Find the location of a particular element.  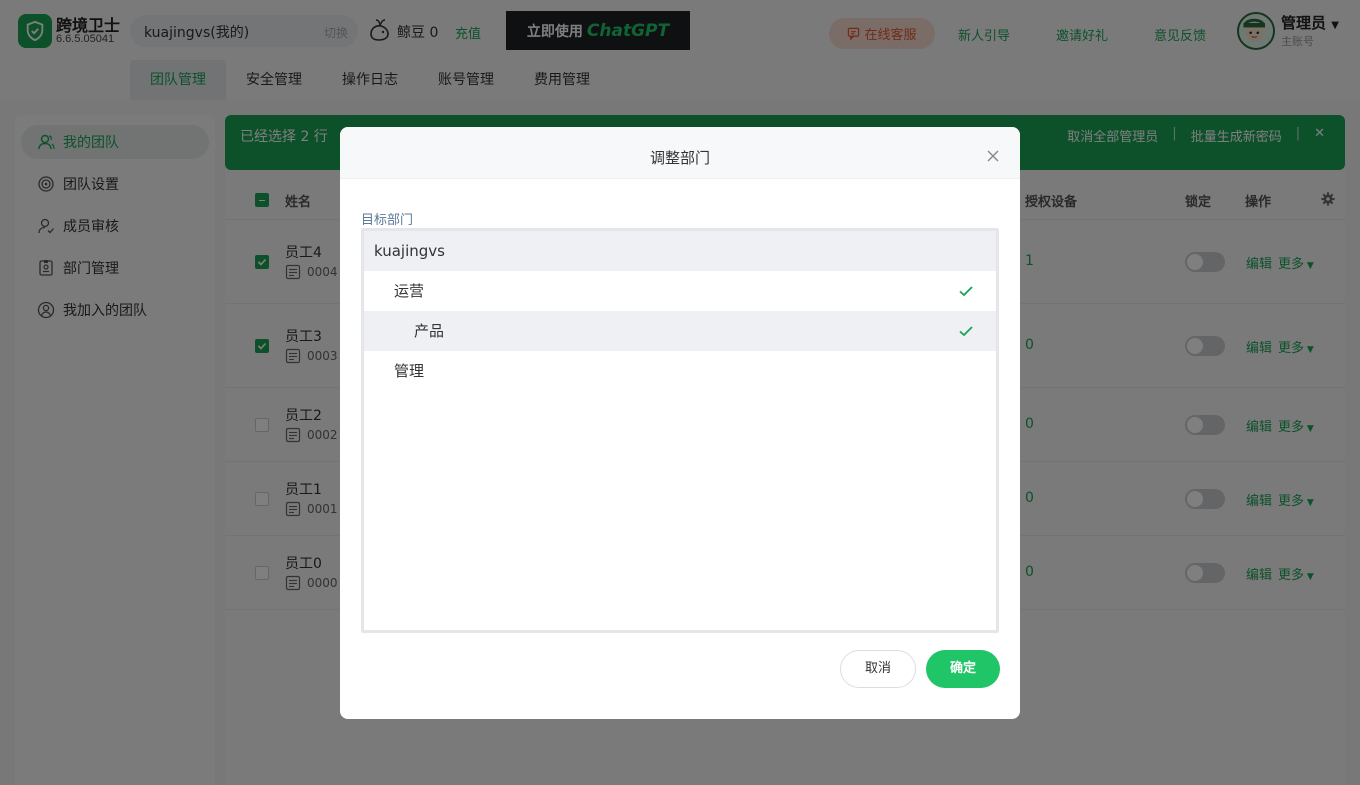

confirm-button: 确定 is located at coordinates (963, 669).